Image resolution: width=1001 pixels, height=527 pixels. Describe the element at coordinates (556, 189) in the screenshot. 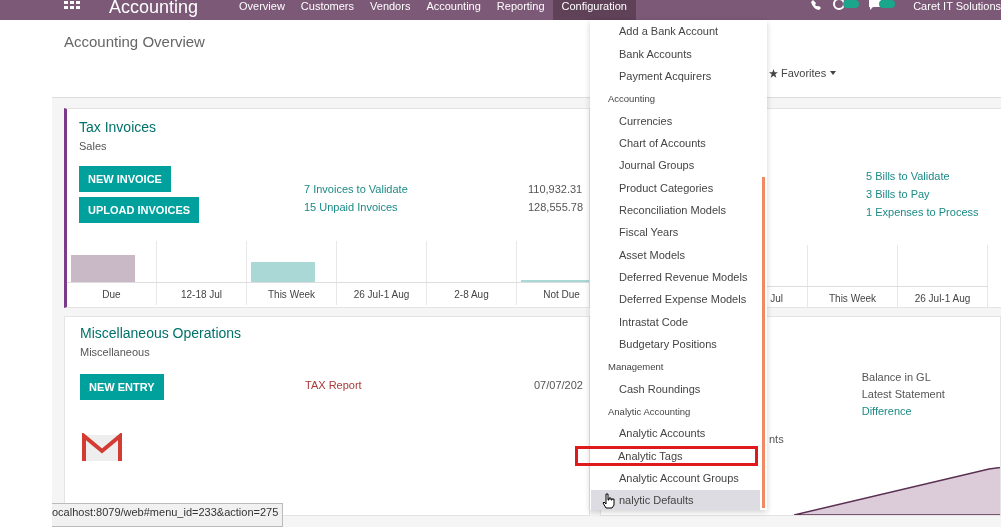

I see `amount: 110,932.31` at that location.